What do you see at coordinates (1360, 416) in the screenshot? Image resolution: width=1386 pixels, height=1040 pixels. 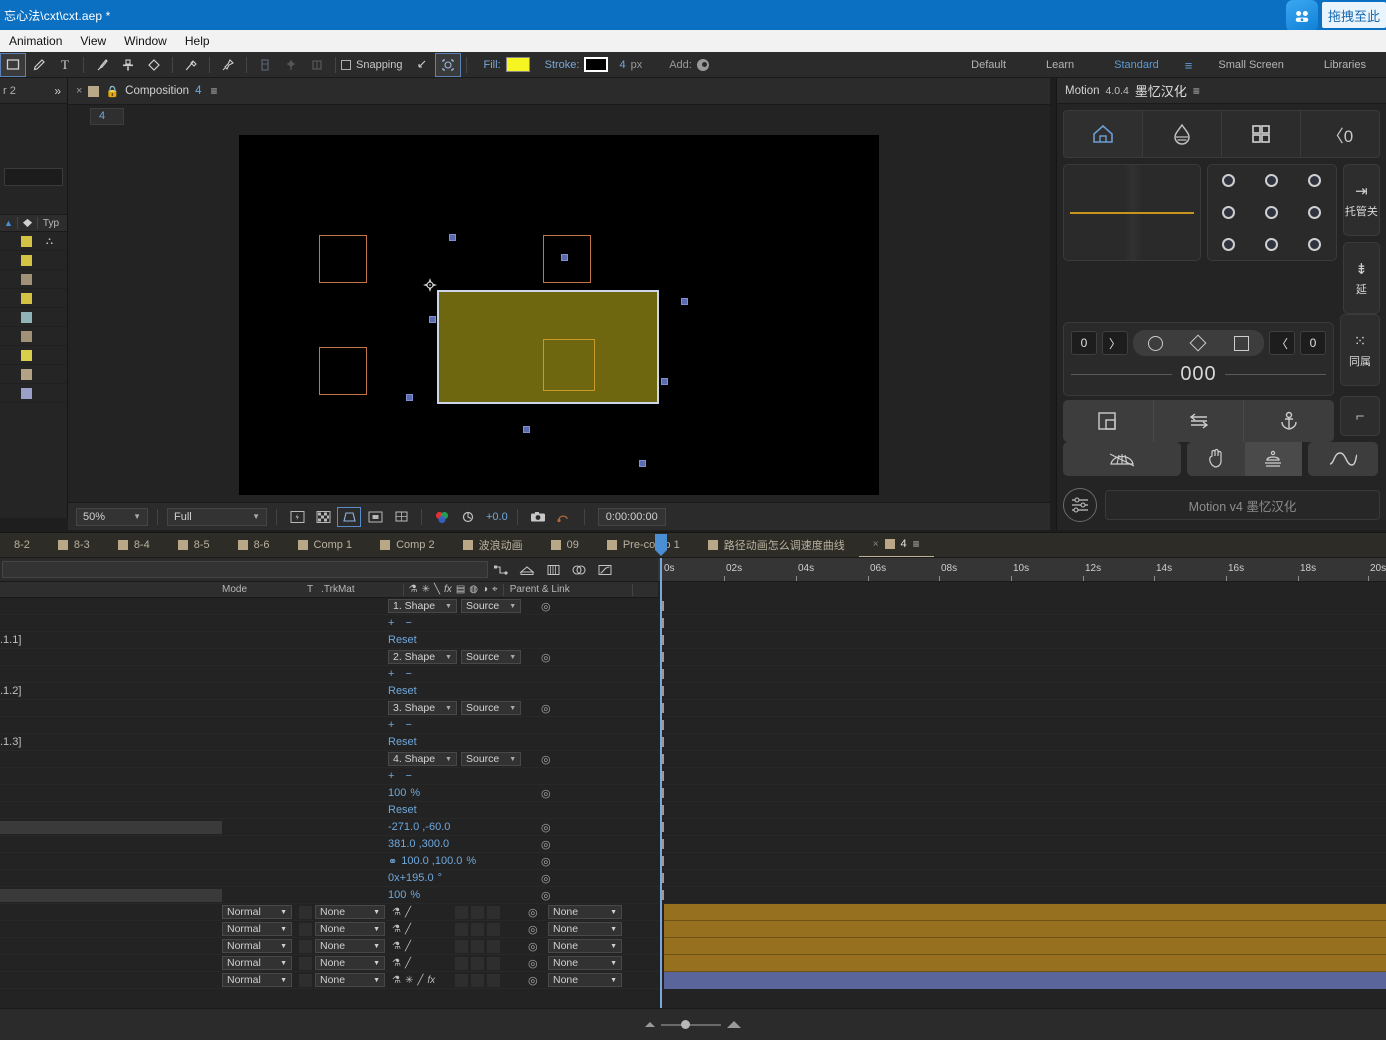 I see `side-card-corner: ⌐` at bounding box center [1360, 416].